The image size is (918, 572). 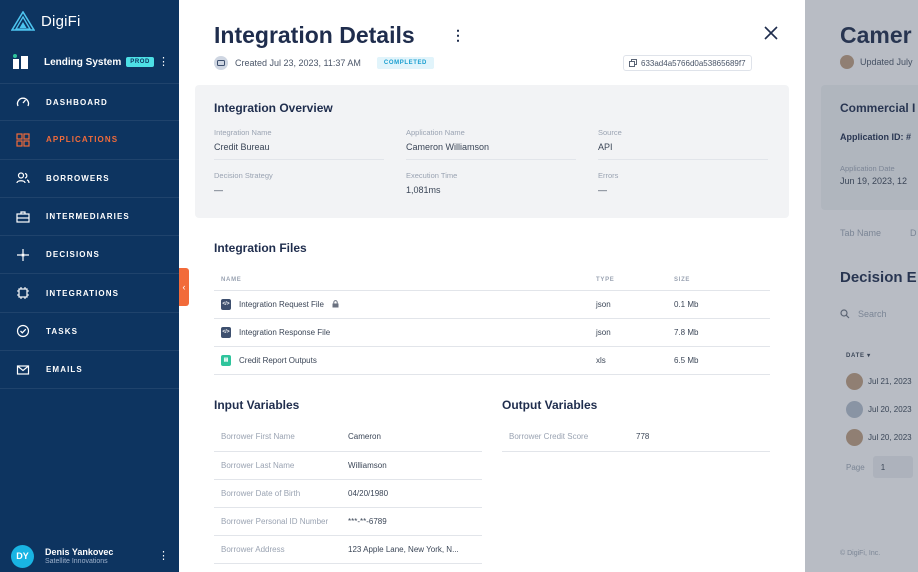 I want to click on column-header: SIZE, so click(x=718, y=280).